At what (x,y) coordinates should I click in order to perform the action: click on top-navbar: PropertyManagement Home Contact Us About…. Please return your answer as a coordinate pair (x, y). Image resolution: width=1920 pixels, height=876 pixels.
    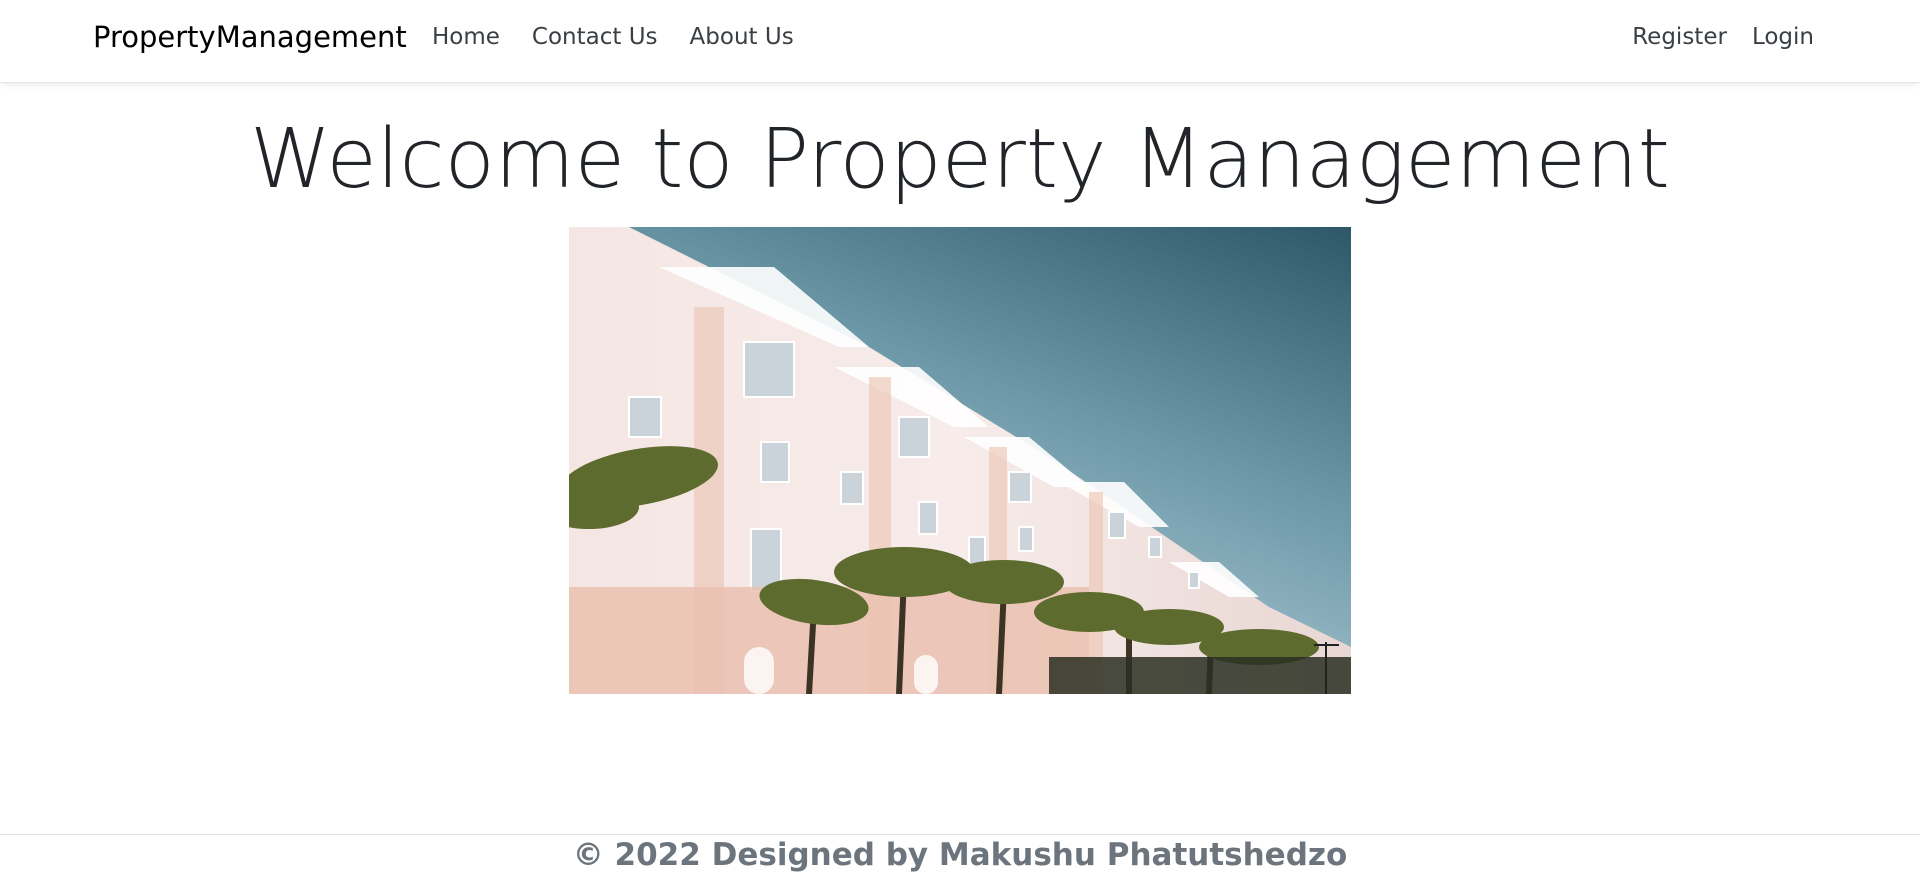
    Looking at the image, I should click on (960, 41).